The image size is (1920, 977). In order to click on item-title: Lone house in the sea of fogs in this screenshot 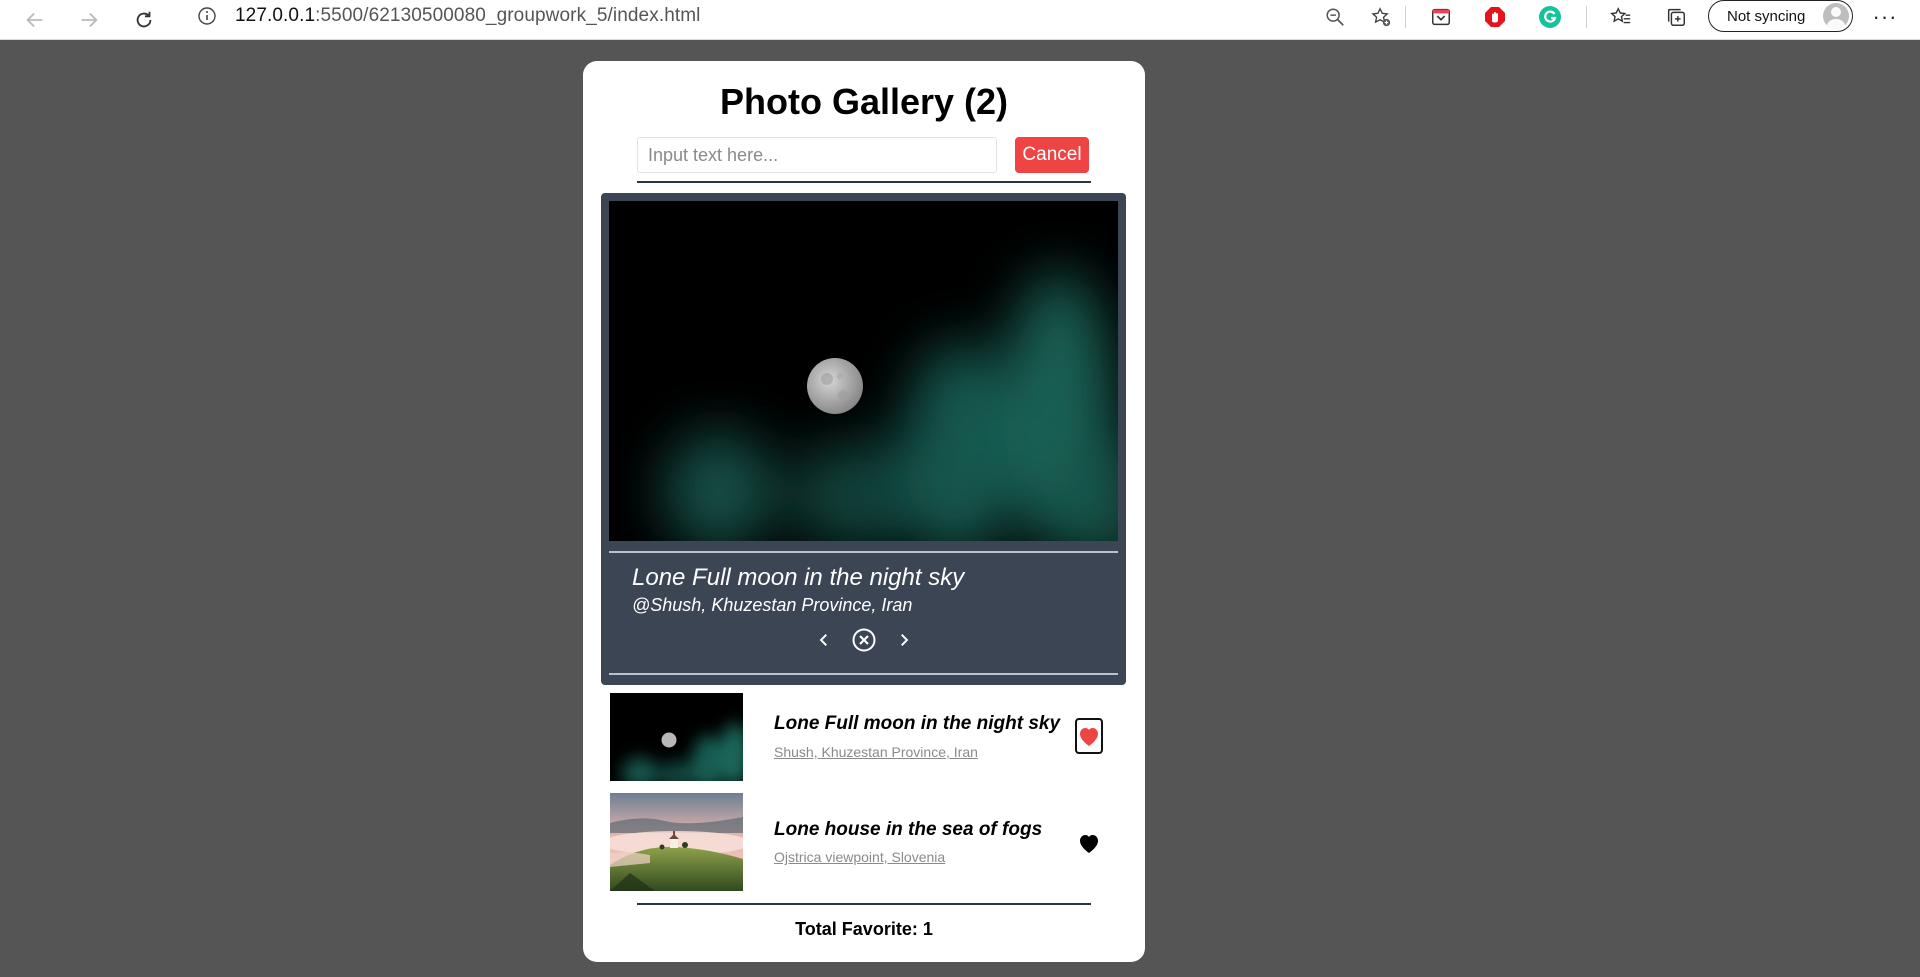, I will do `click(908, 830)`.